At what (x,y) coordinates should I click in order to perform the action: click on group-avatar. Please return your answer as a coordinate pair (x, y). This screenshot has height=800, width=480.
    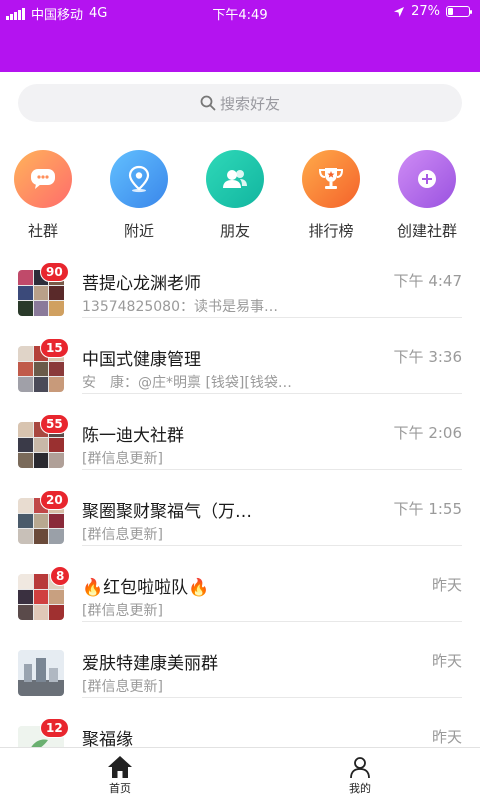
    Looking at the image, I should click on (41, 673).